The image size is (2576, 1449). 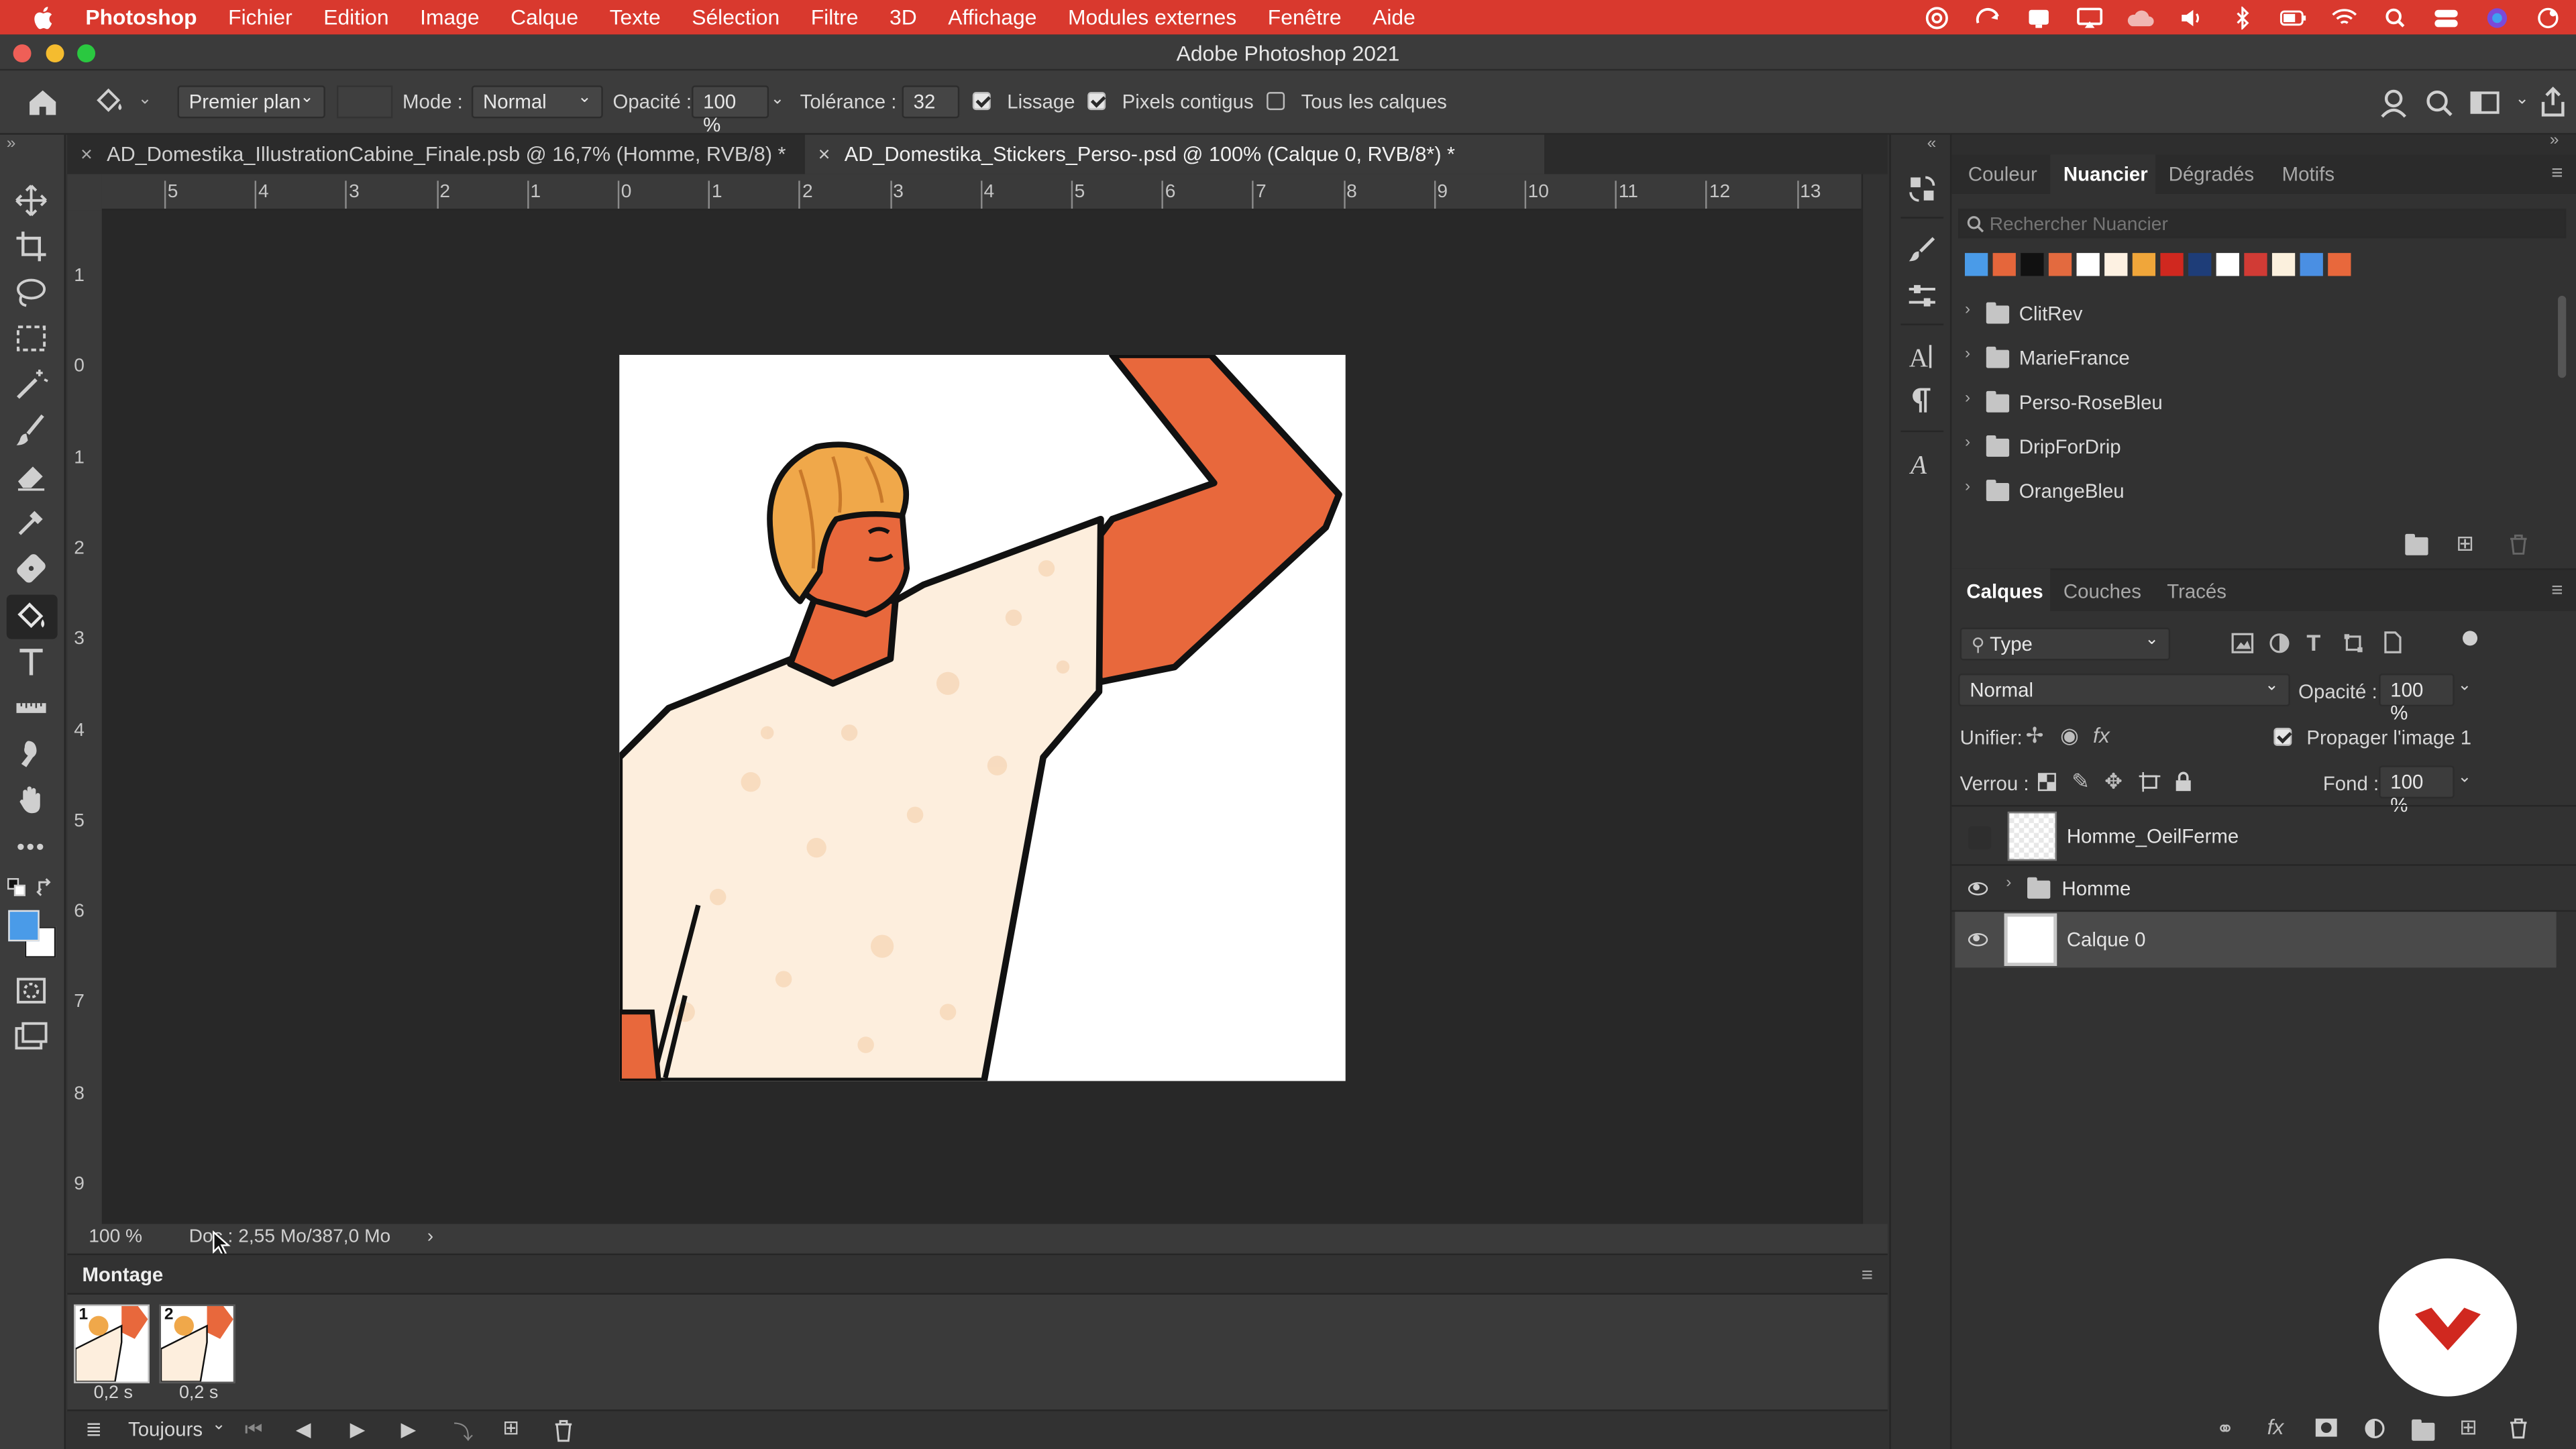 I want to click on swatches-menu-icon: ≡, so click(x=2557, y=172).